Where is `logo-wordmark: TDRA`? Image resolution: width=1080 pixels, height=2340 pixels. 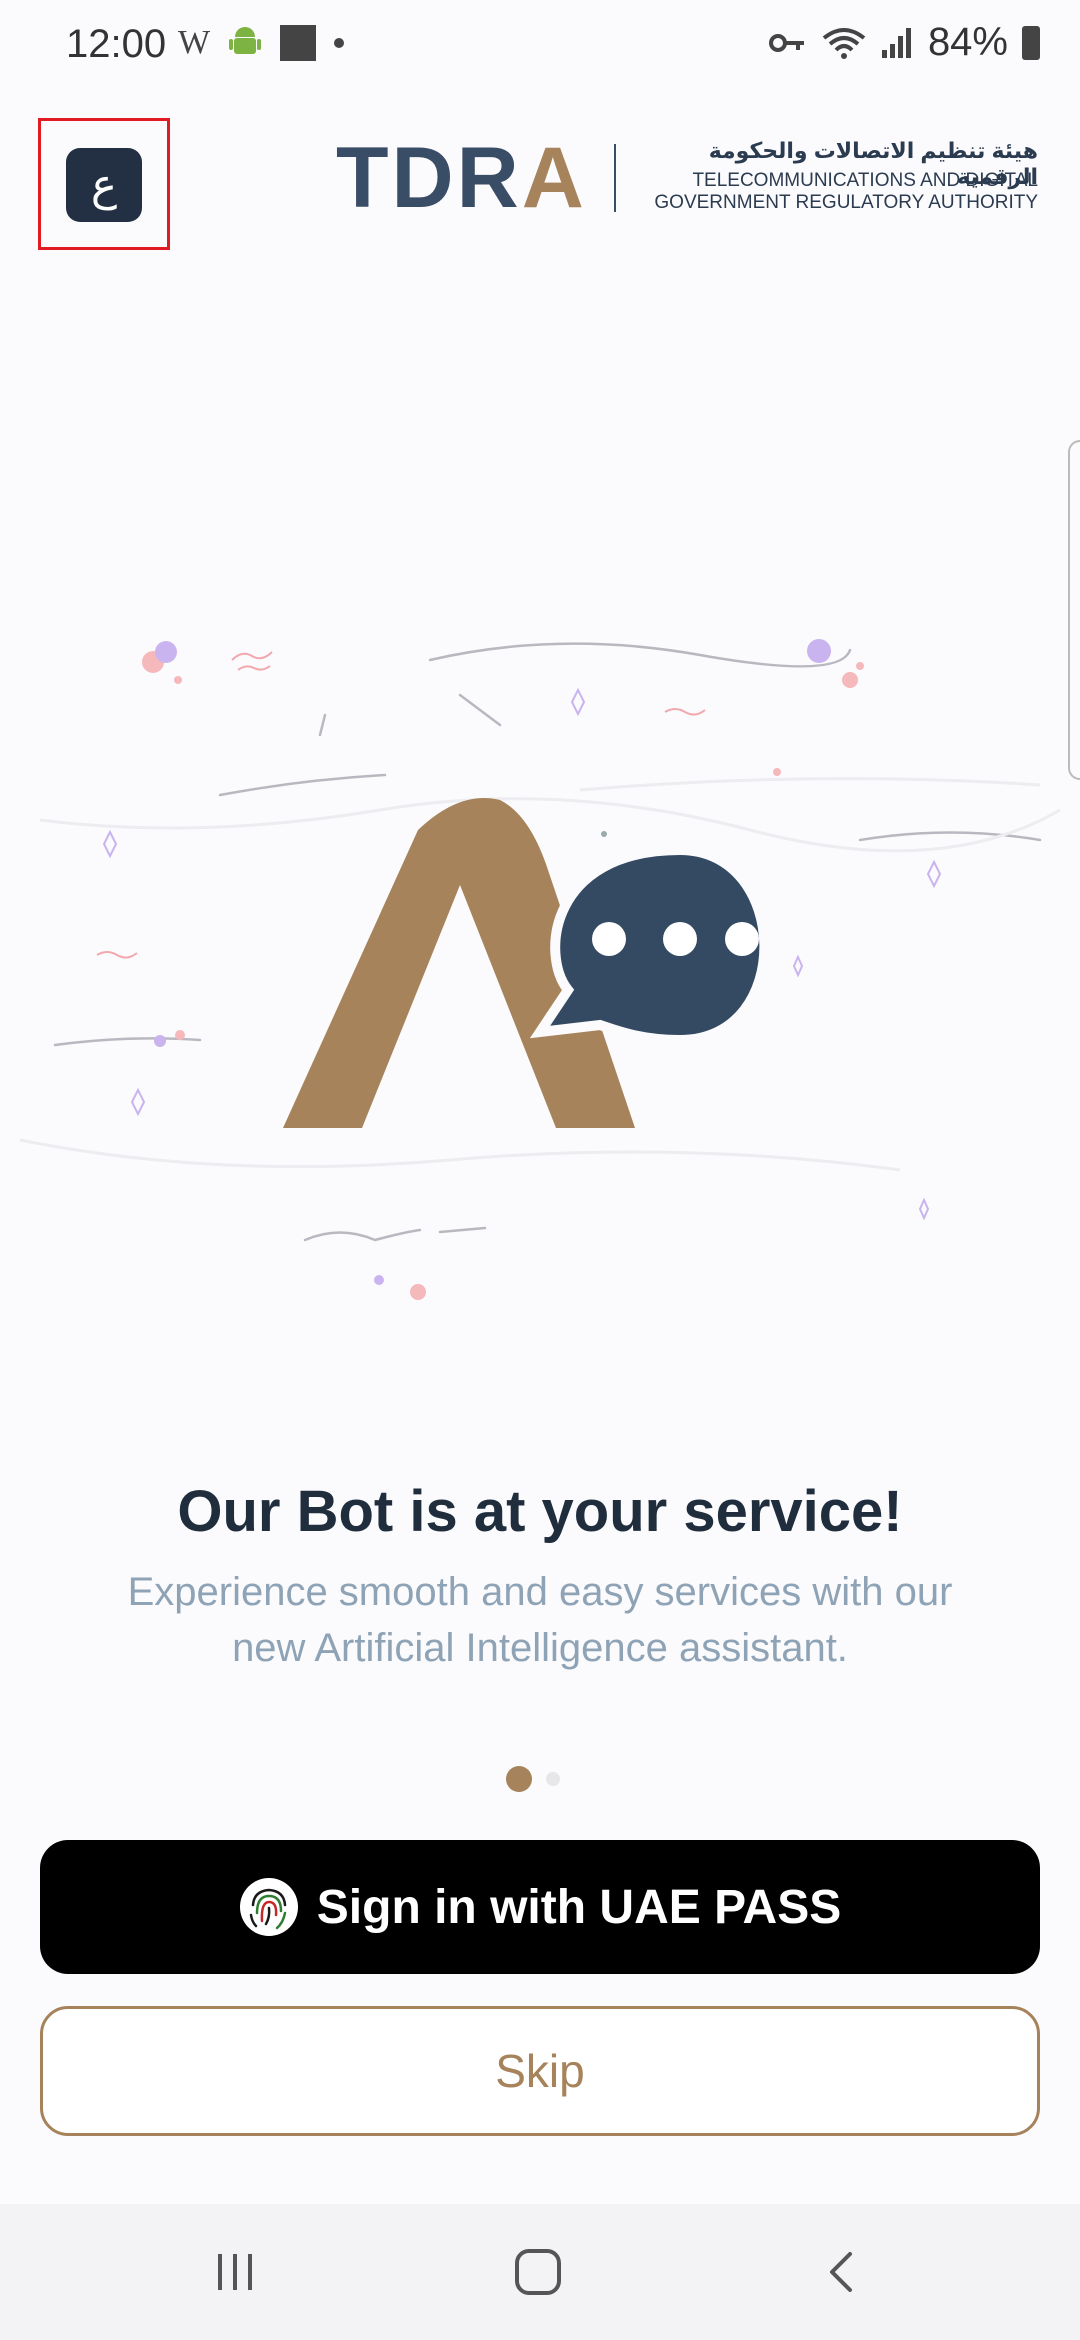
logo-wordmark: TDRA is located at coordinates (461, 178).